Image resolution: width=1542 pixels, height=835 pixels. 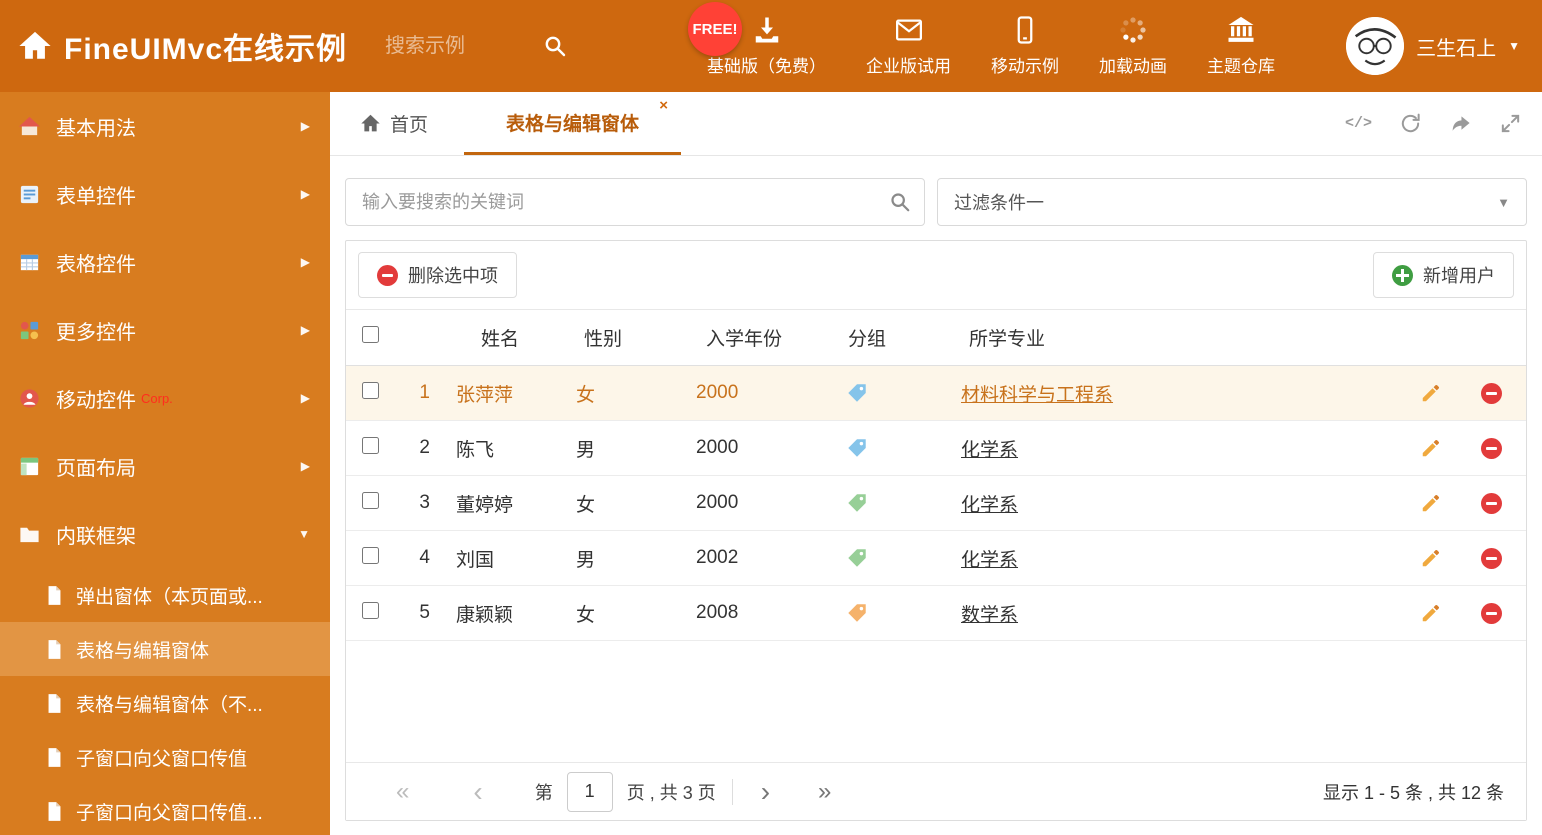 What do you see at coordinates (424, 392) in the screenshot?
I see `row-index: 1` at bounding box center [424, 392].